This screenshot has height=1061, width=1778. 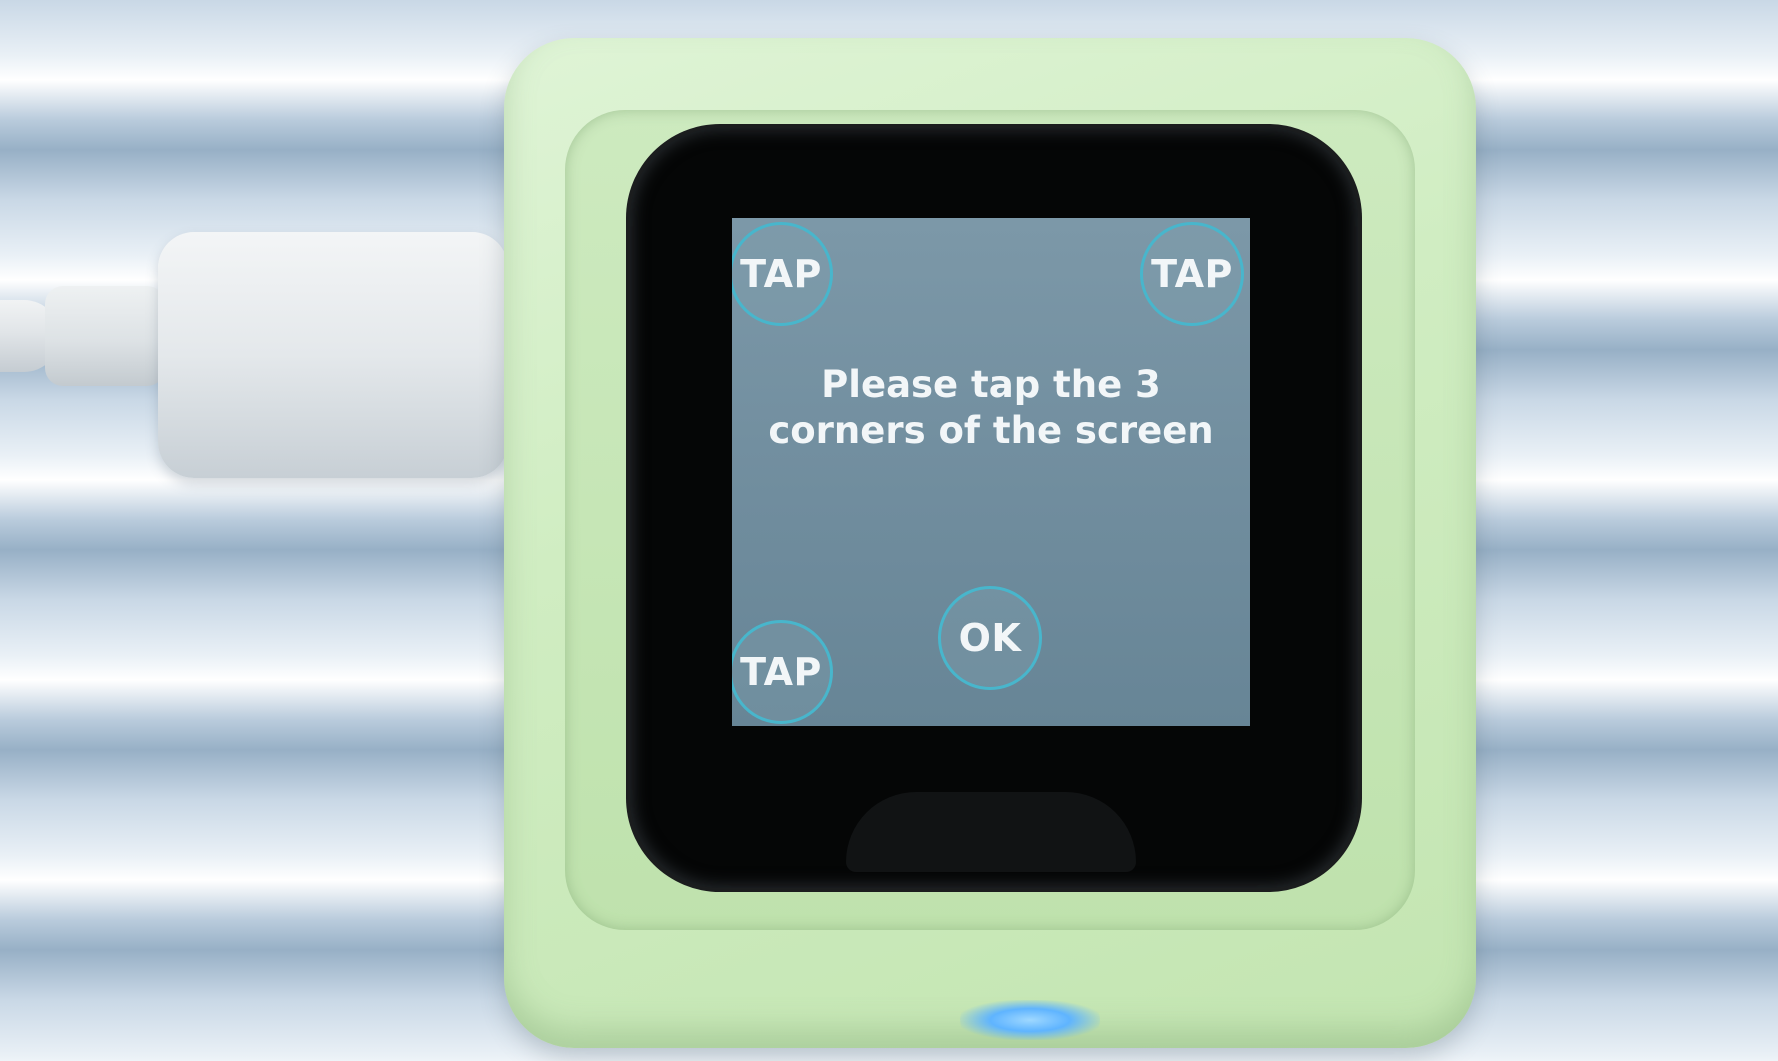 What do you see at coordinates (1192, 274) in the screenshot?
I see `tap-top-right-button: TAP` at bounding box center [1192, 274].